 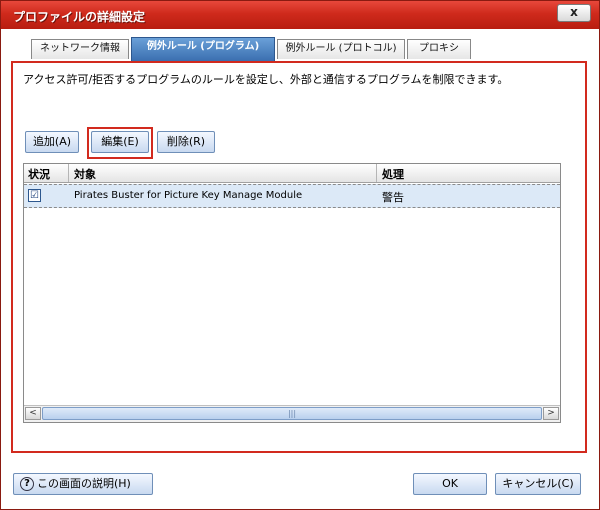 I want to click on add-button: 追加(A), so click(x=52, y=142).